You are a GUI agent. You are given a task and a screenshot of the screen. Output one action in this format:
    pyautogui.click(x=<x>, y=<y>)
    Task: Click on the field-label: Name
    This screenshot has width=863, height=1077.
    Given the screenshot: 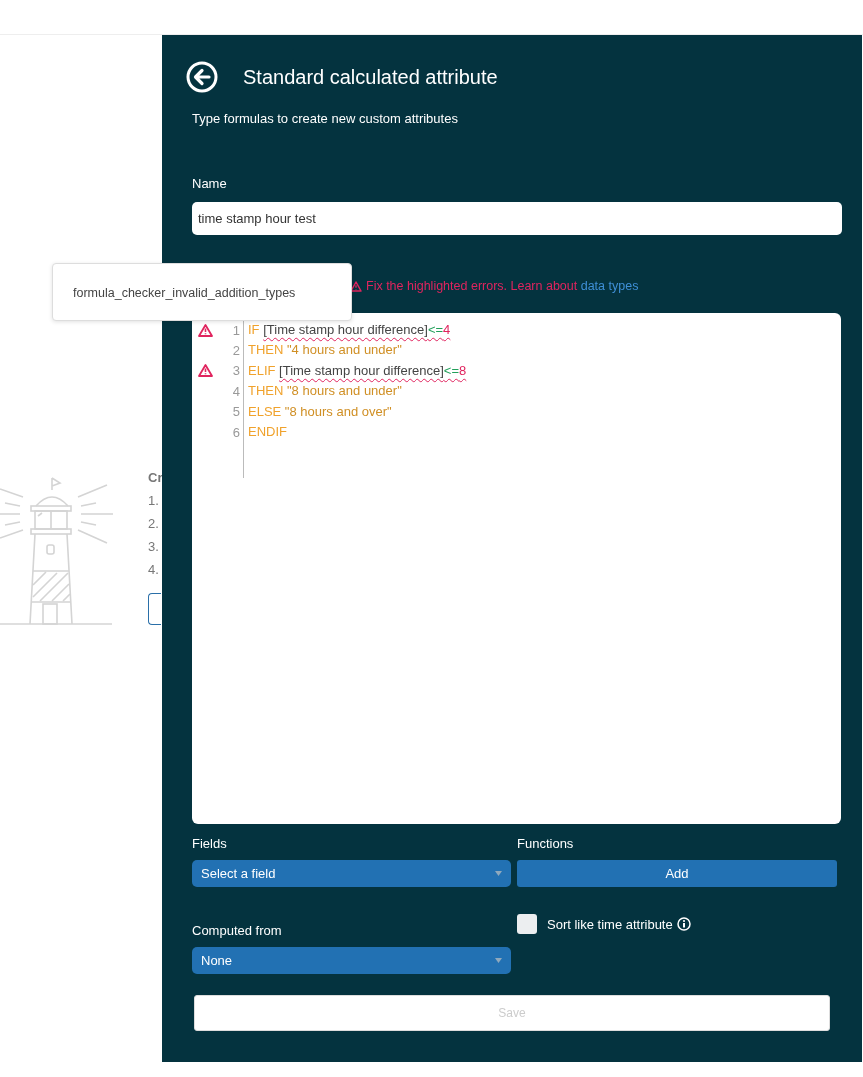 What is the action you would take?
    pyautogui.click(x=210, y=183)
    